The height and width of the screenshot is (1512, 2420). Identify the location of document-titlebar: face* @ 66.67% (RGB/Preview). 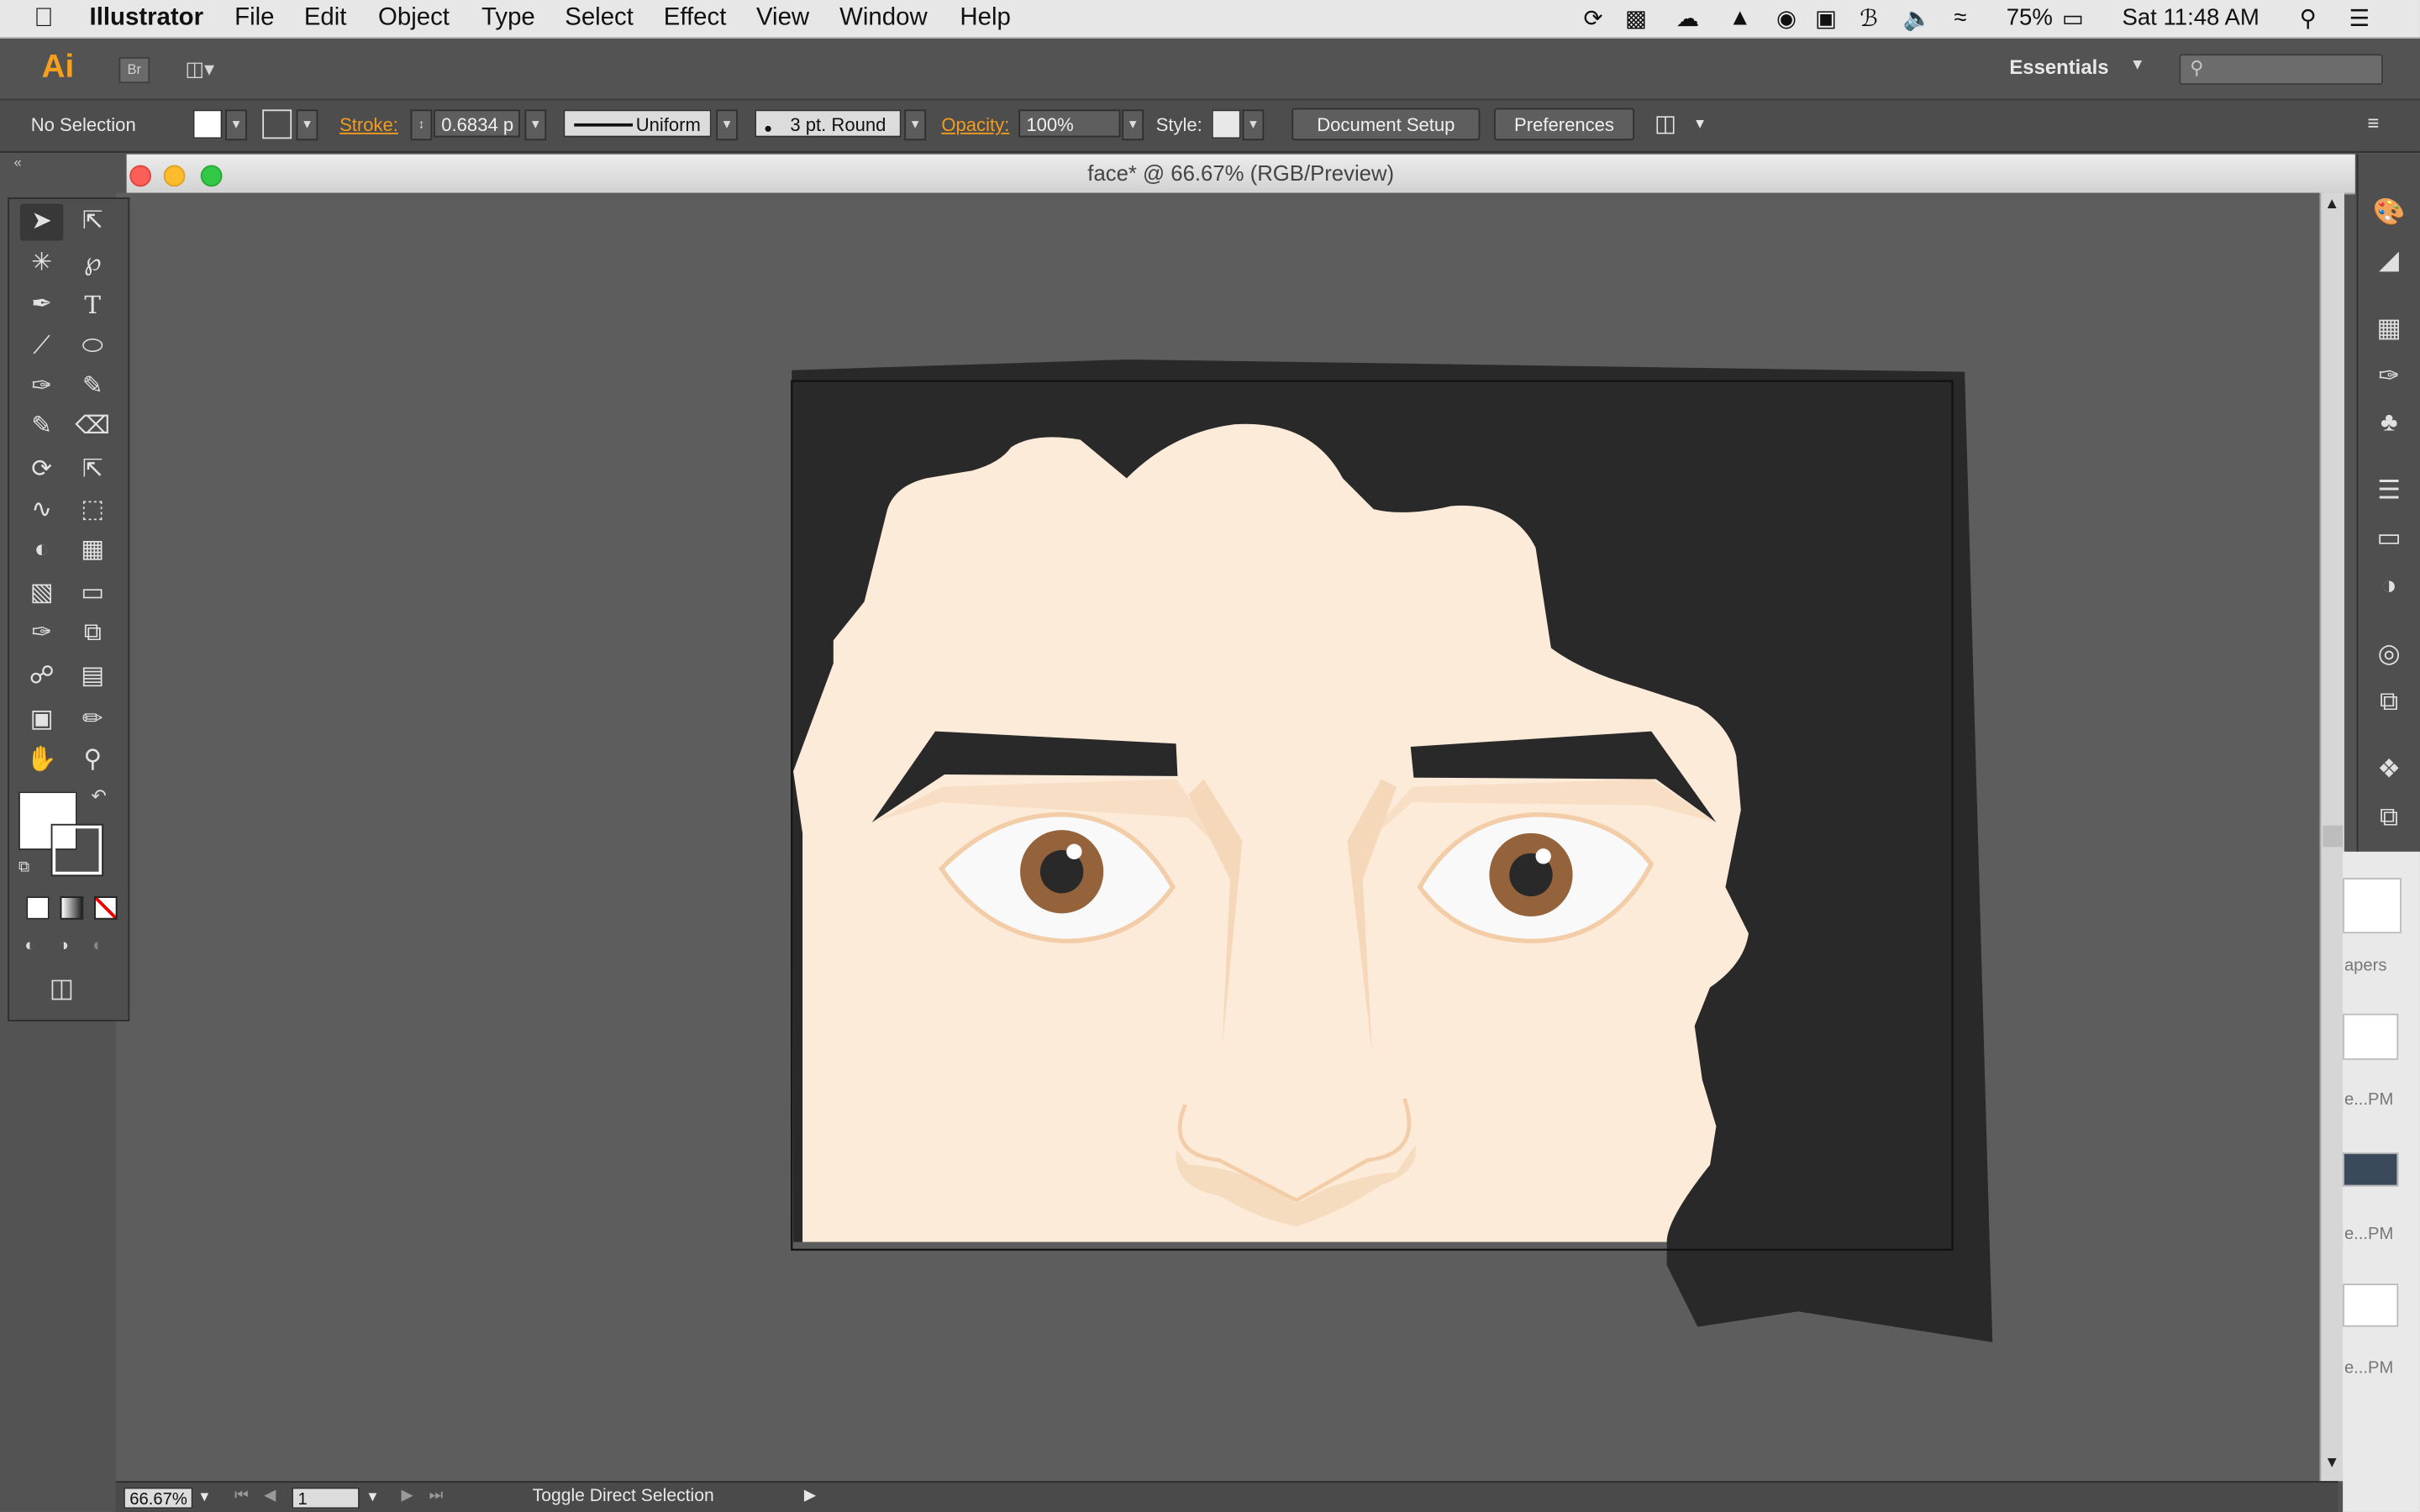
(1240, 174).